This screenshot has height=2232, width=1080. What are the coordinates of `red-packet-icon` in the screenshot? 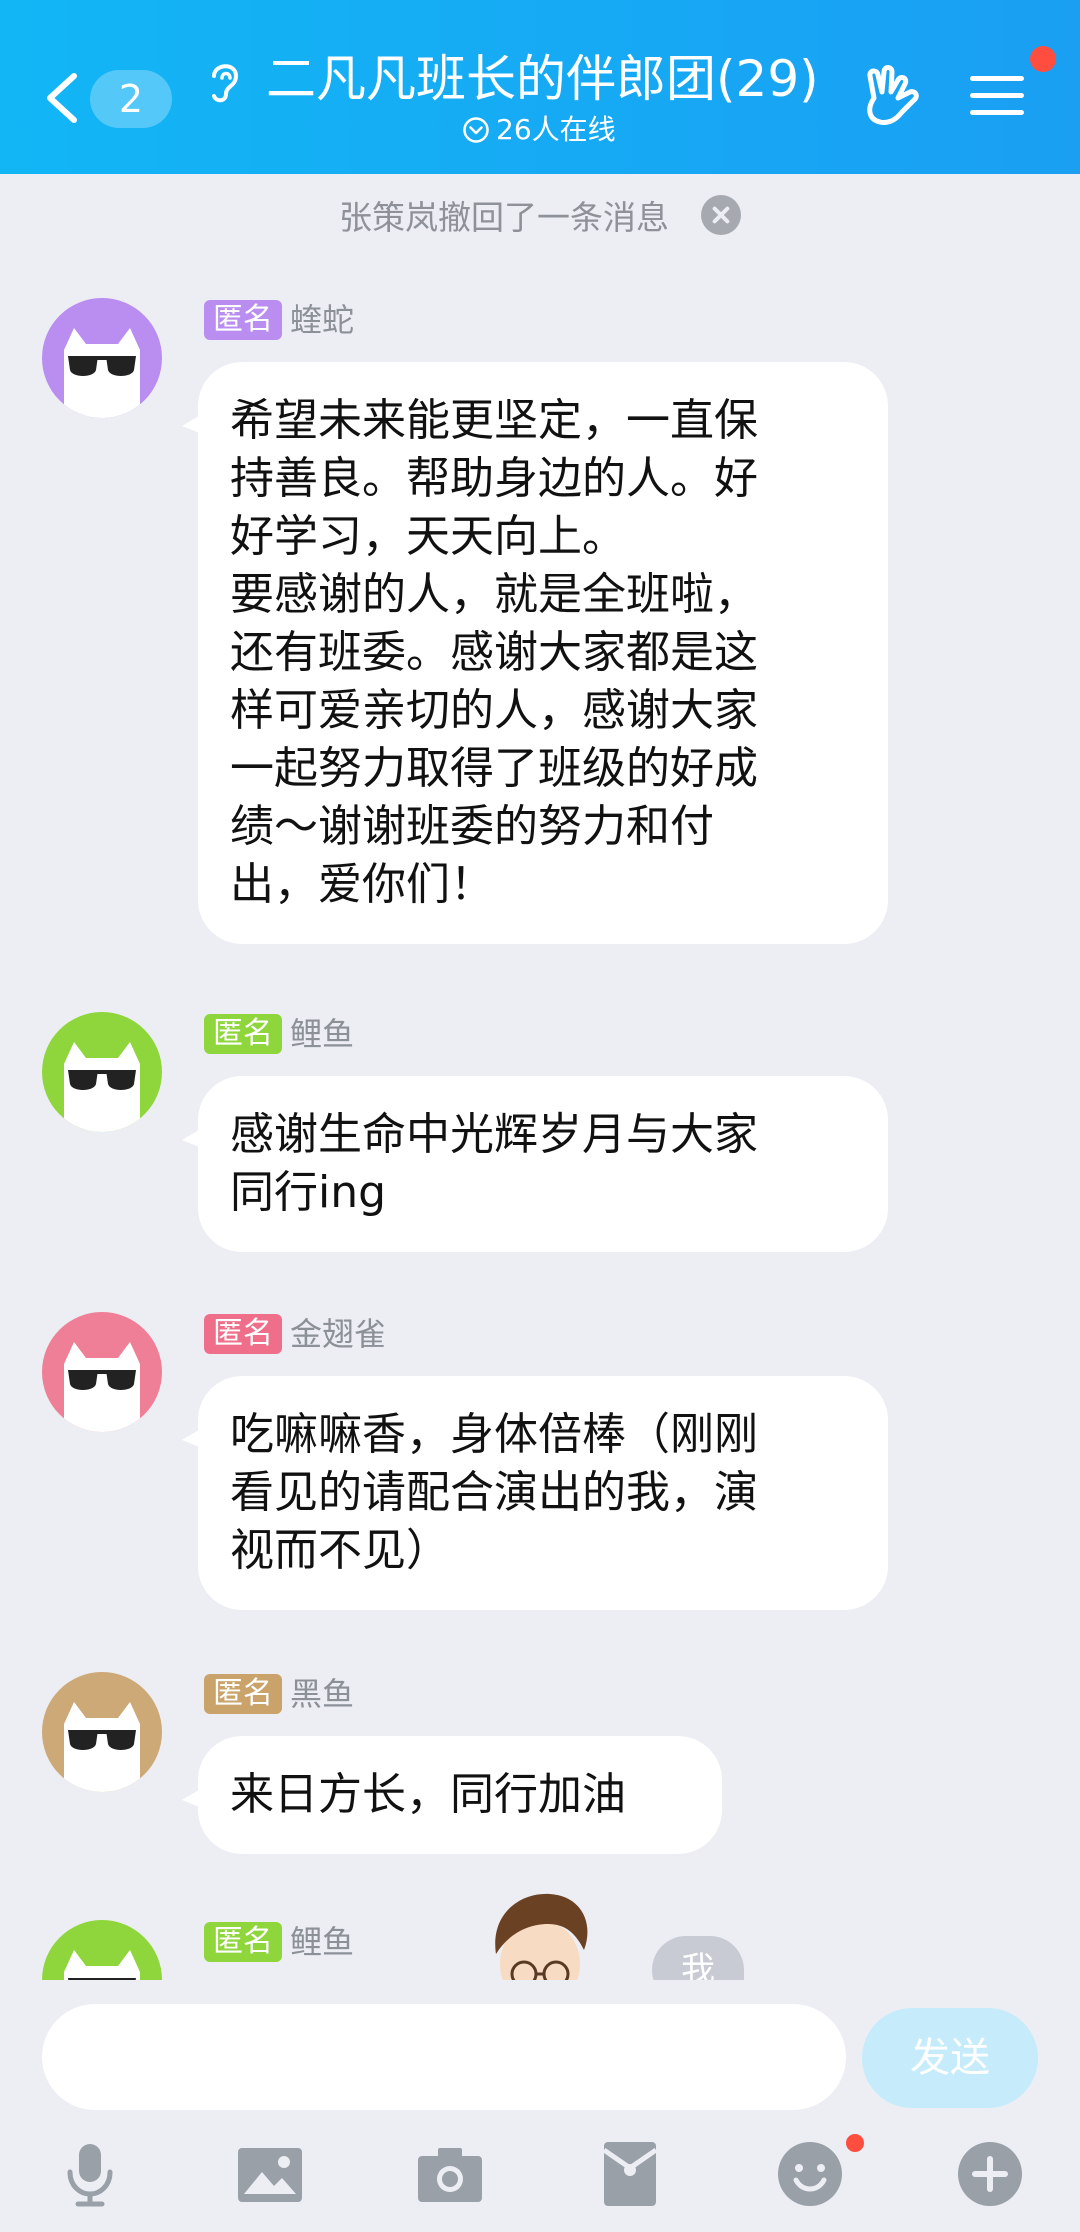 It's located at (630, 2174).